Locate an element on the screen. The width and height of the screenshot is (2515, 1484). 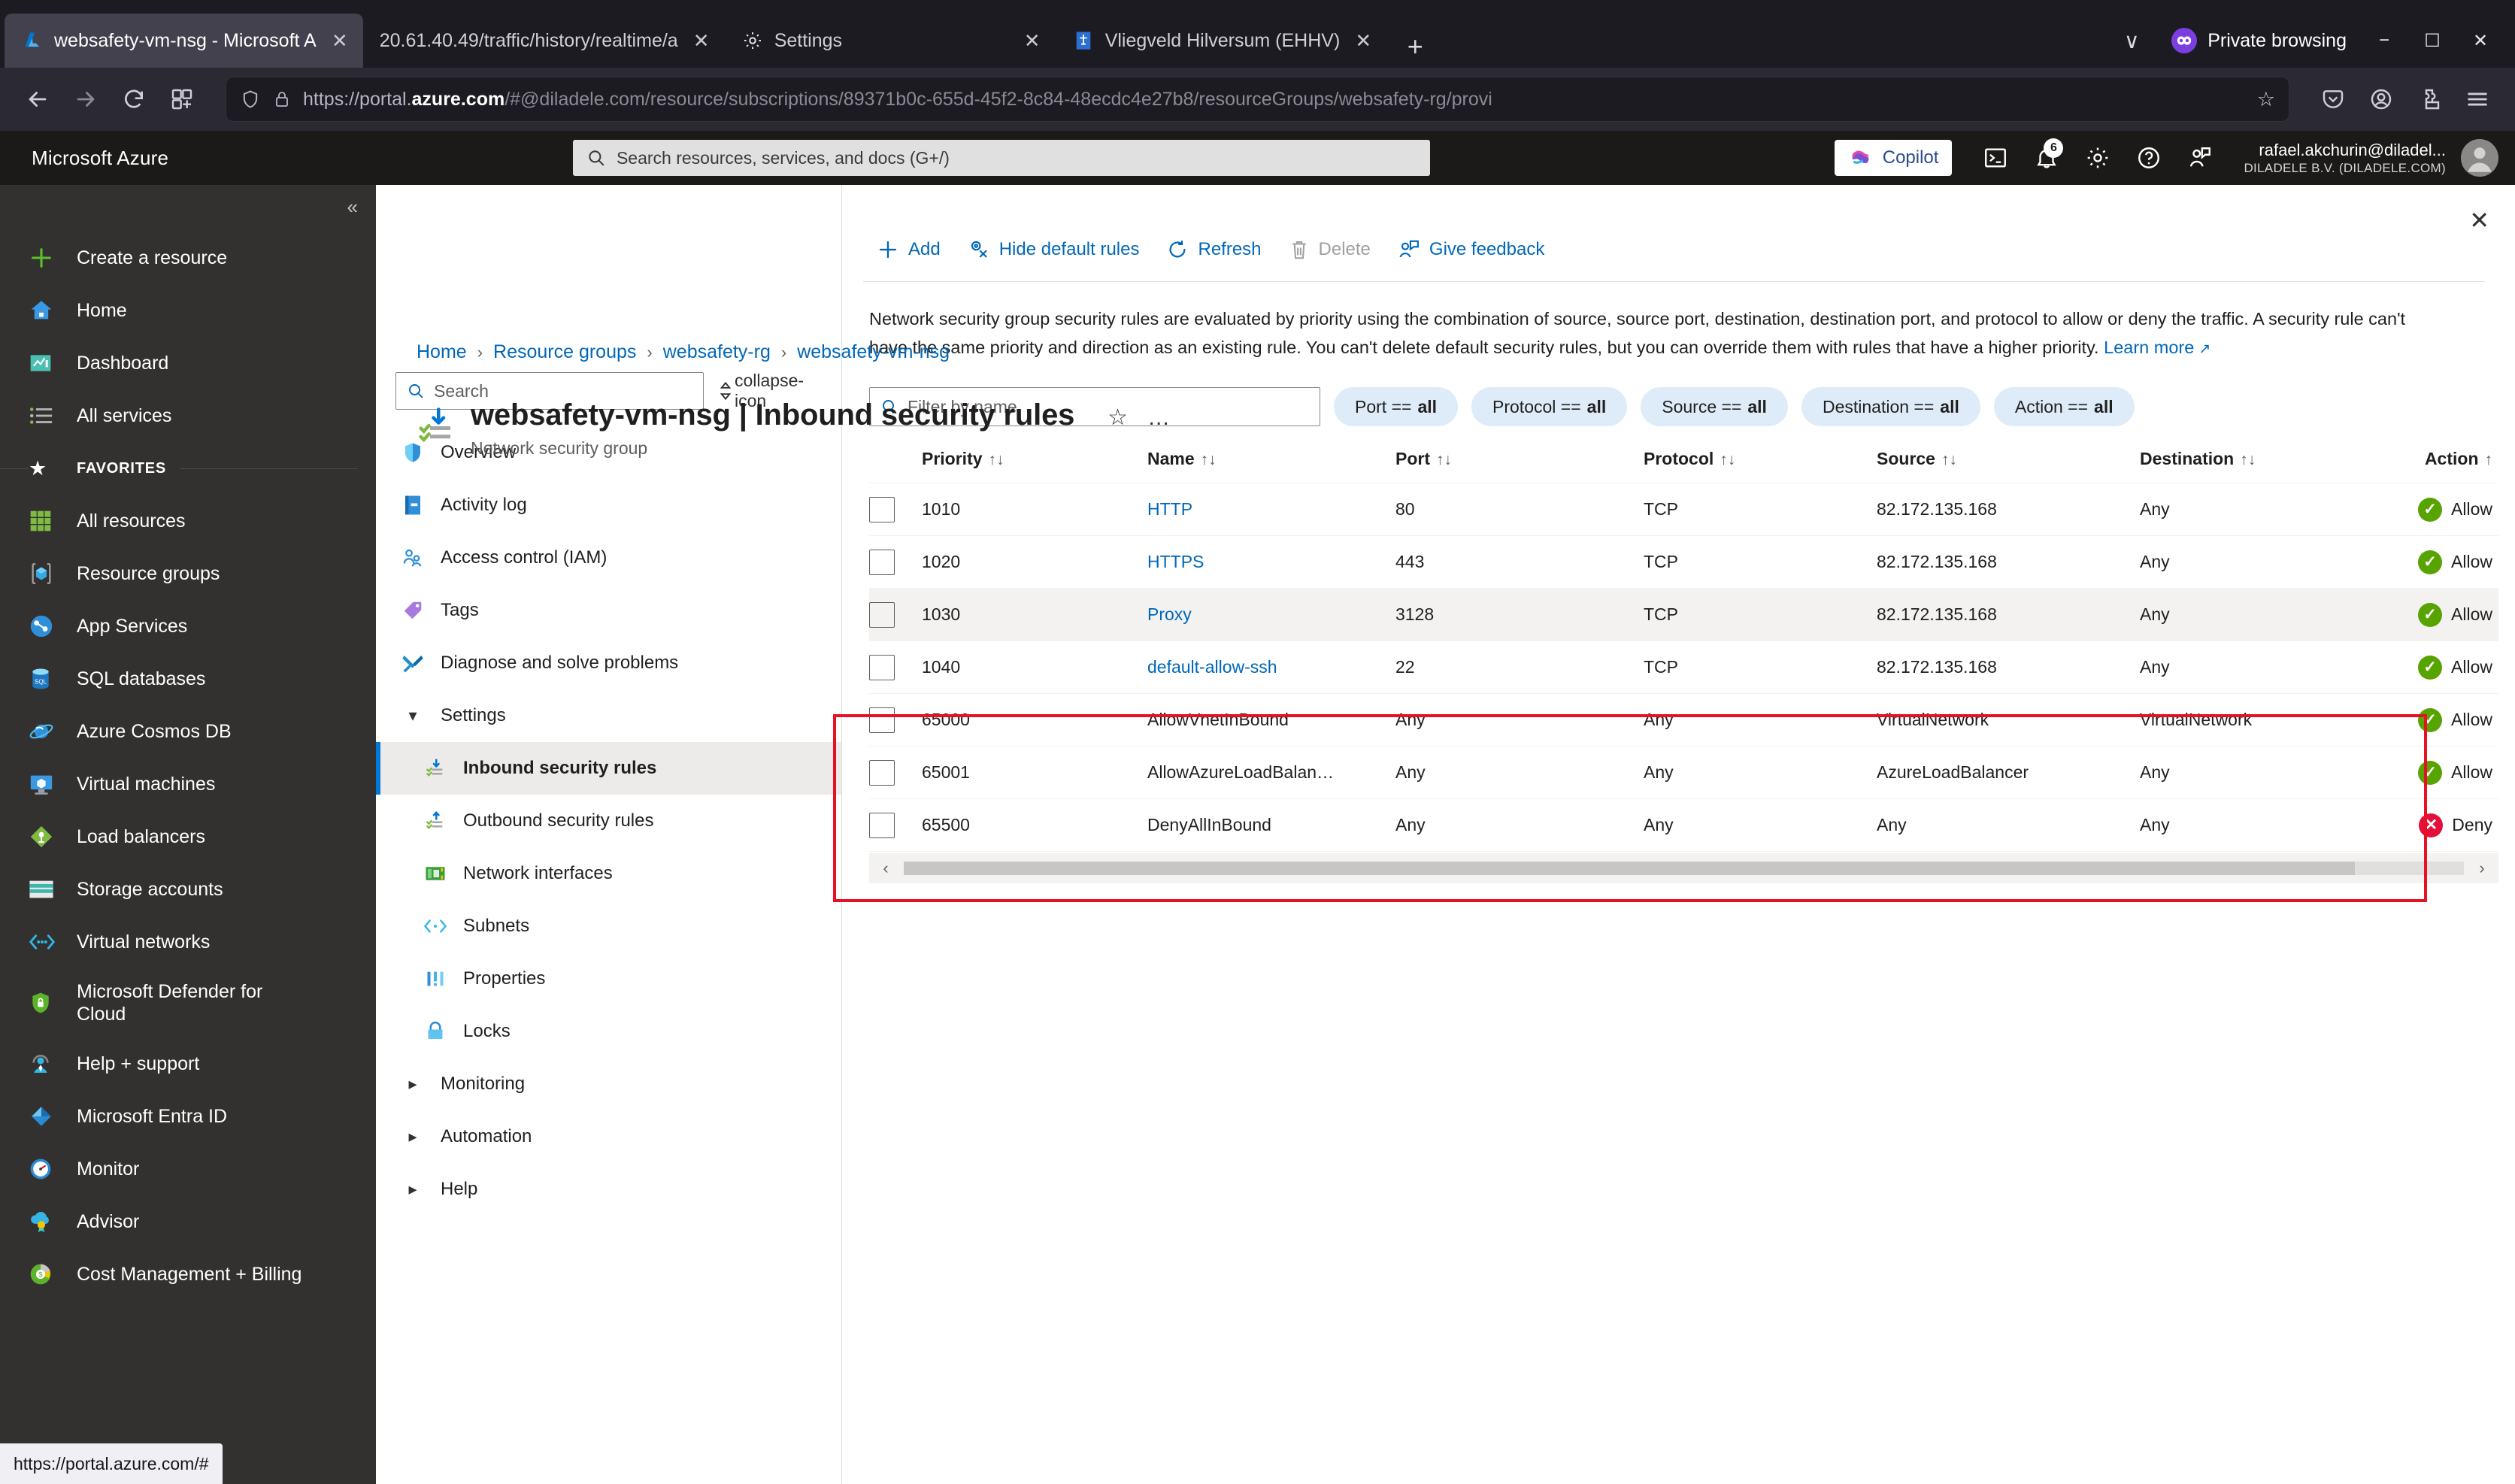
browser-tab-3: Settings ✕ is located at coordinates (890, 41).